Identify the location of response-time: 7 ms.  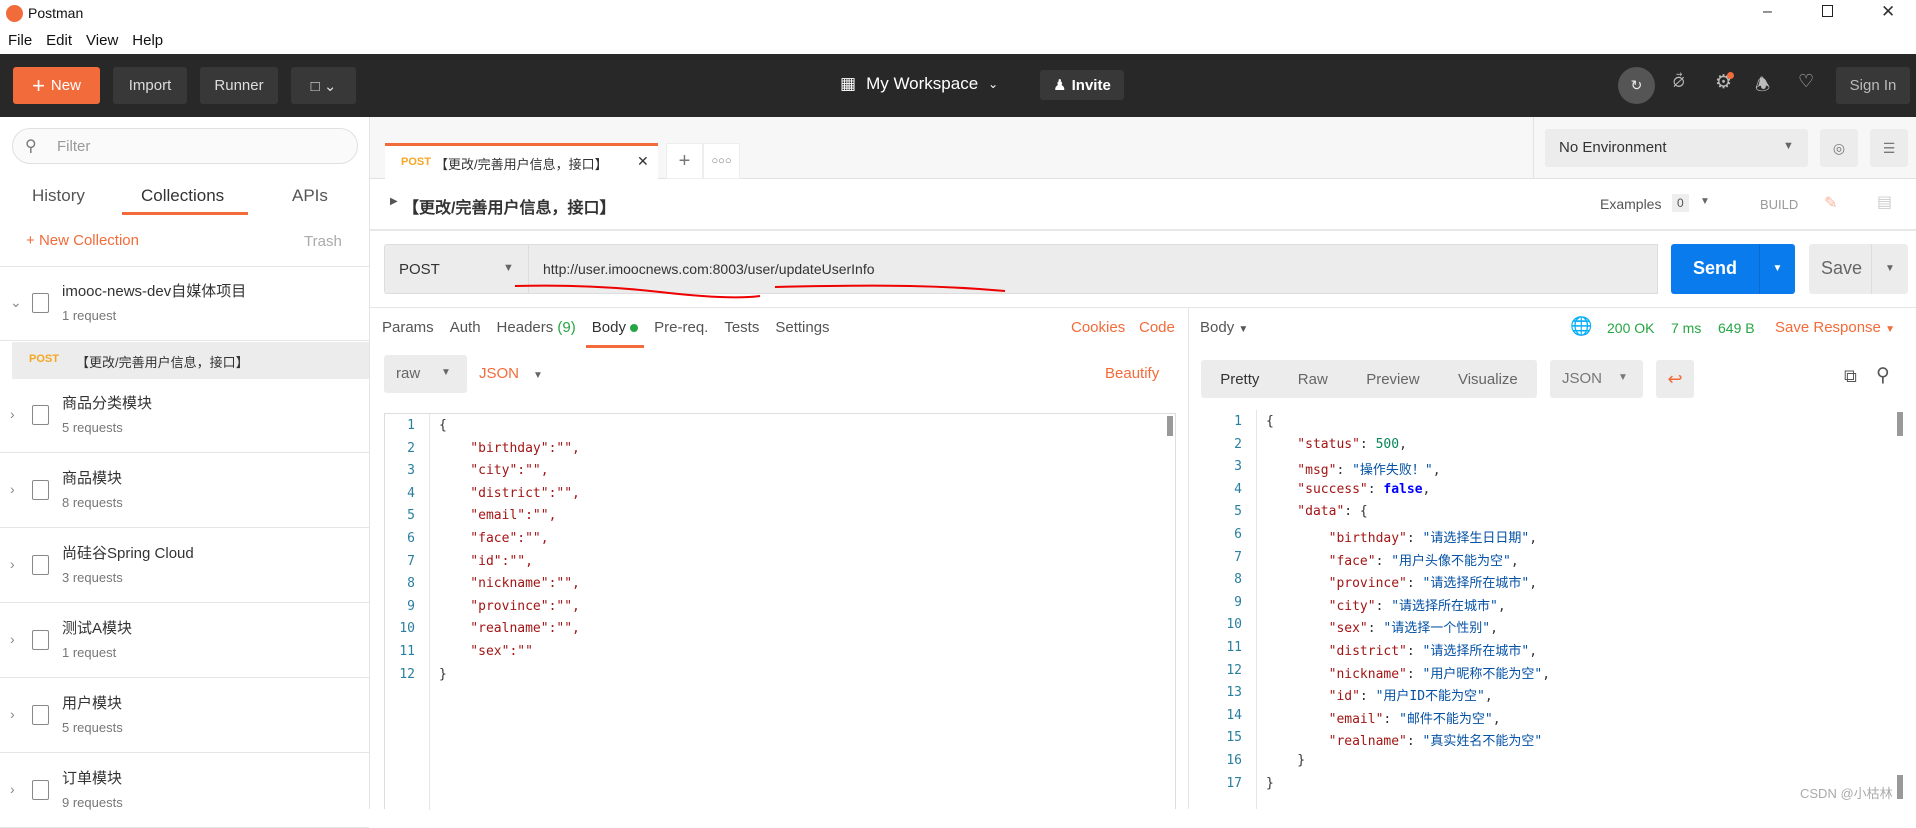
(1686, 328).